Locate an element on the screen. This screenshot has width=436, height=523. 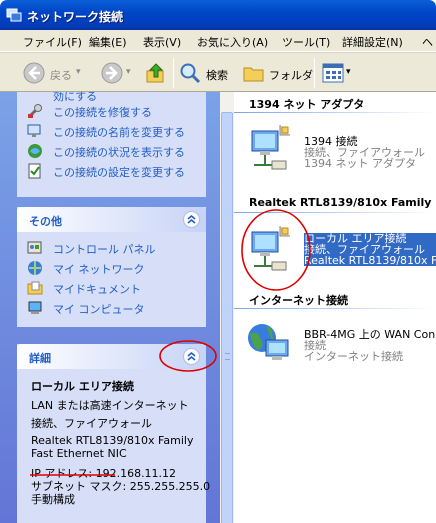
window-title: ネットワーク接続 is located at coordinates (75, 17).